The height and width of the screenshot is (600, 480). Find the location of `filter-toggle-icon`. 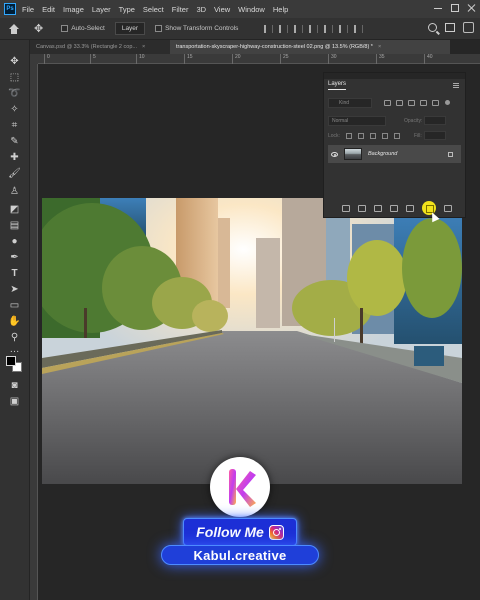

filter-toggle-icon is located at coordinates (447, 102).